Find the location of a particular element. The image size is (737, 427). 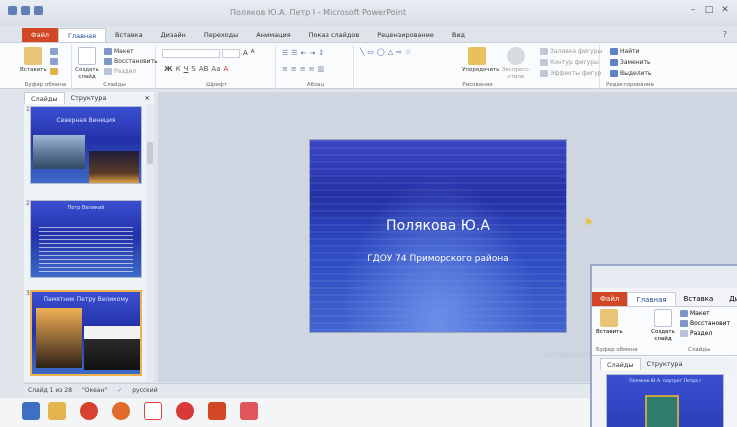

tab-design: Дизайн is located at coordinates (173, 35).